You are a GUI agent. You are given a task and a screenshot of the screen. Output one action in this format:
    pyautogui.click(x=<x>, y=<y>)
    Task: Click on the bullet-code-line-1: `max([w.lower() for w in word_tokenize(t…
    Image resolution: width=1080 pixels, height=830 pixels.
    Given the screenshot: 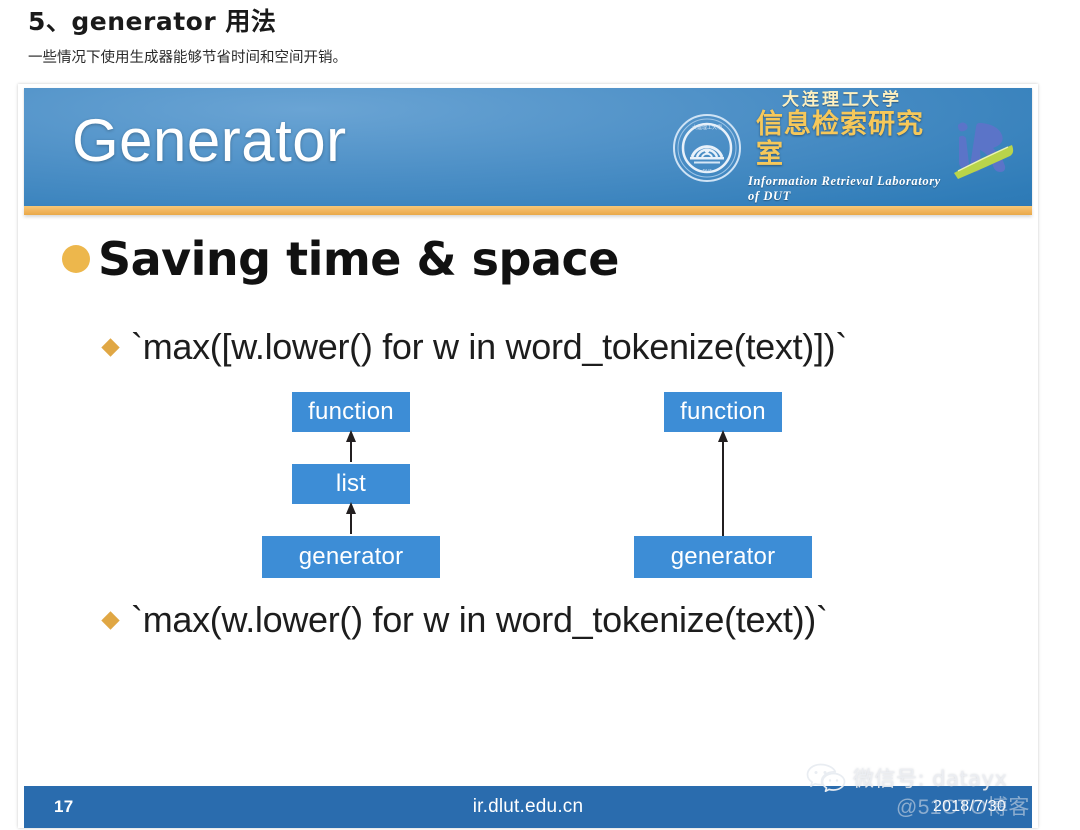 What is the action you would take?
    pyautogui.click(x=474, y=347)
    